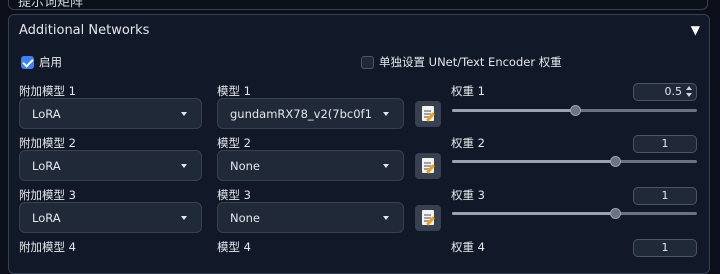 This screenshot has width=720, height=274. Describe the element at coordinates (310, 165) in the screenshot. I see `model-2-select: None` at that location.